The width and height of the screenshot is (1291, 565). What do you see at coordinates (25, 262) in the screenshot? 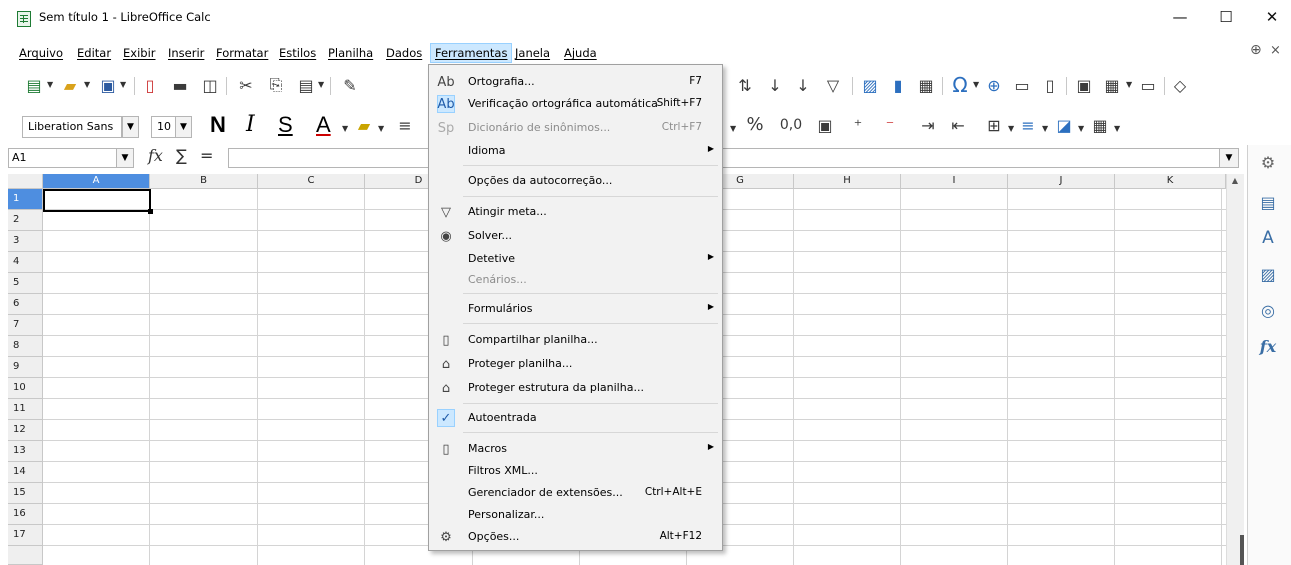
I see `row-header: 4` at bounding box center [25, 262].